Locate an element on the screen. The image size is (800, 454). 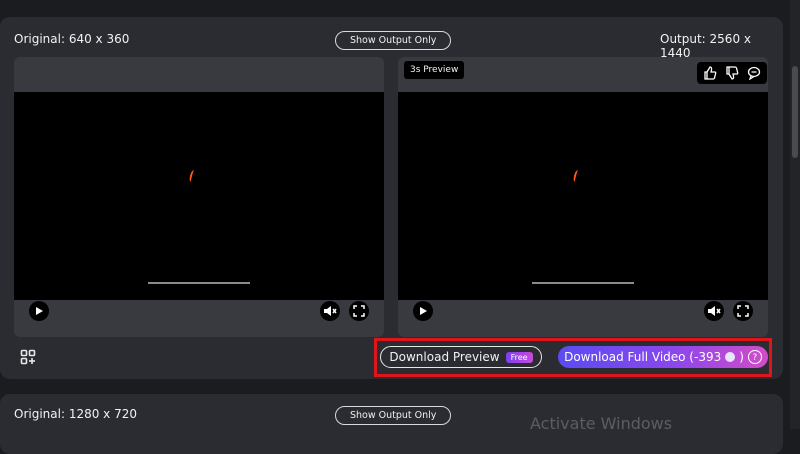
original-fullscreen-button is located at coordinates (359, 311).